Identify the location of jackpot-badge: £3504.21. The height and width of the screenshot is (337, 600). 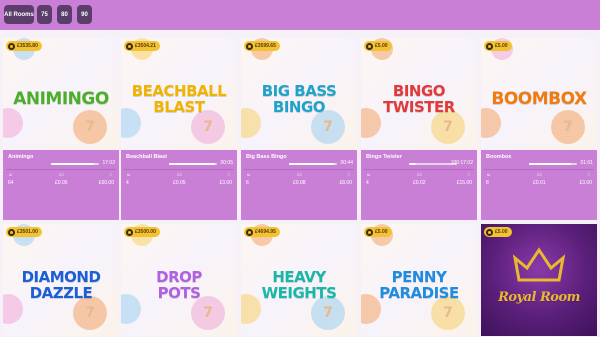
(142, 46).